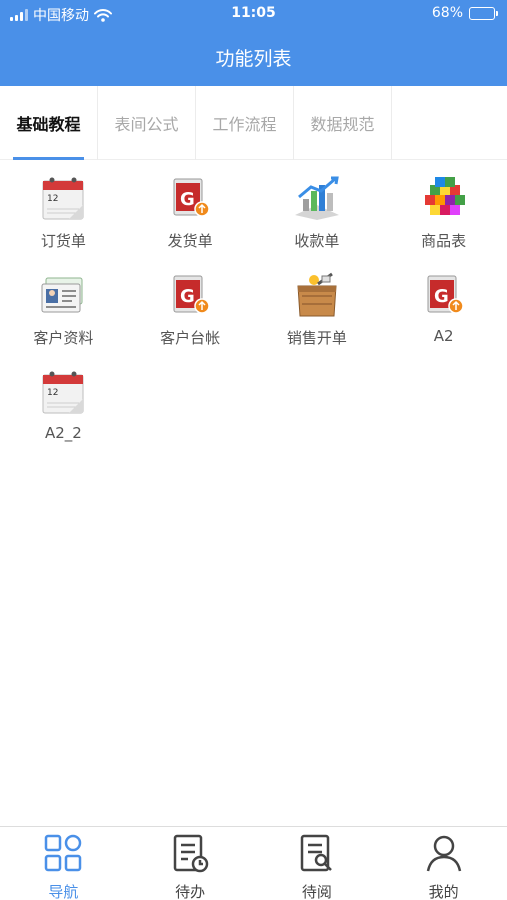 This screenshot has width=507, height=900. I want to click on contact-card-icon, so click(63, 295).